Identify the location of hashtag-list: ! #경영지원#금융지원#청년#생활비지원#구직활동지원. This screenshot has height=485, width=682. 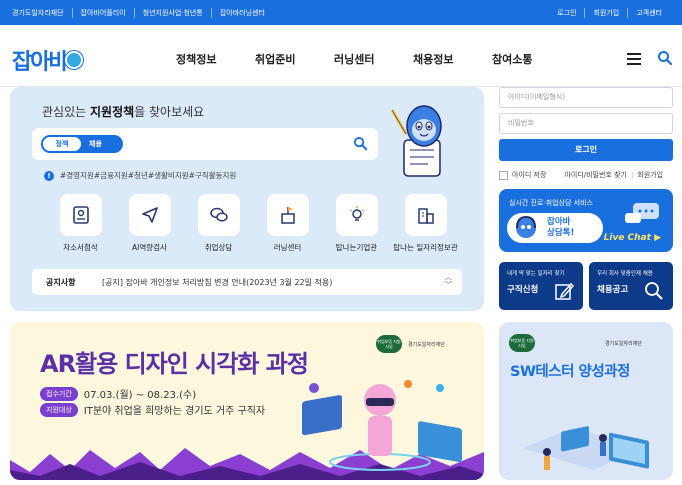
(140, 175).